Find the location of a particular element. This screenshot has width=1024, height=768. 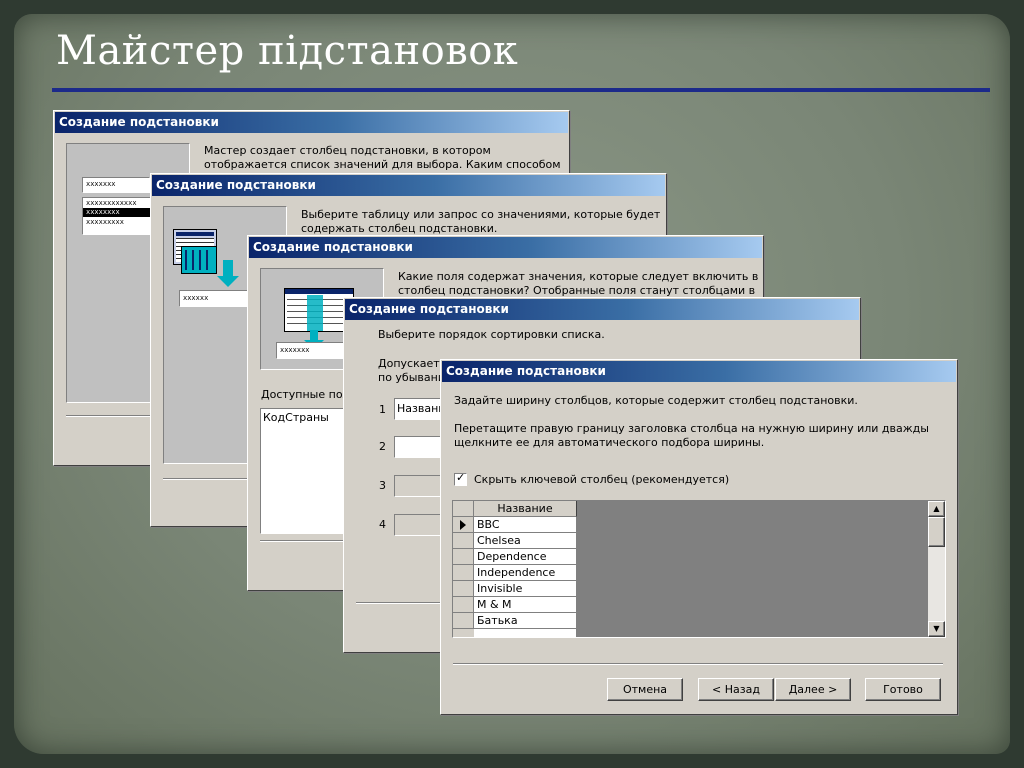

scroll-up-button: ▲ is located at coordinates (936, 509).